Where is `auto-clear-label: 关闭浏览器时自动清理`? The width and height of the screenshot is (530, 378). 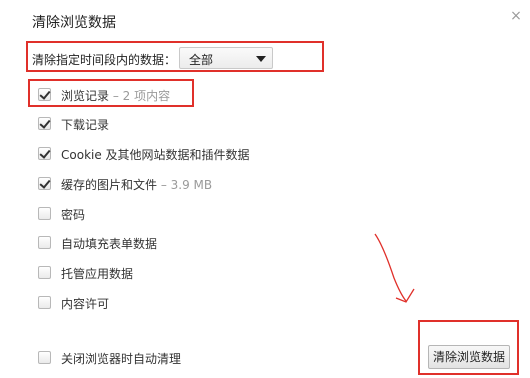 auto-clear-label: 关闭浏览器时自动清理 is located at coordinates (121, 359).